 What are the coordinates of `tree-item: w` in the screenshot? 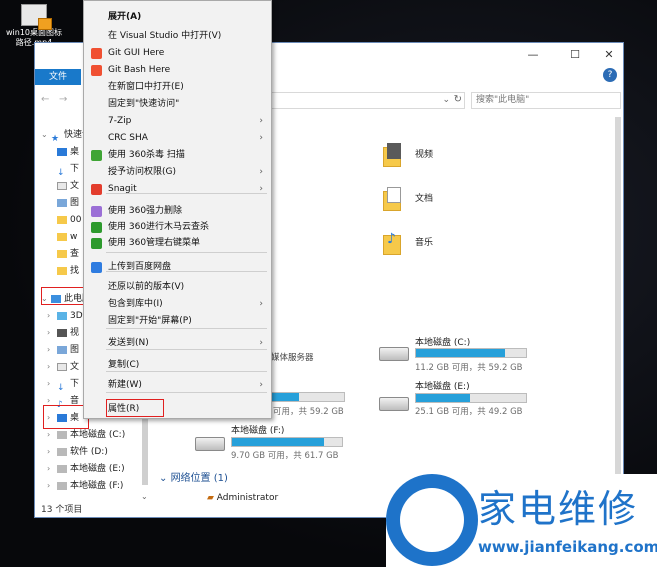 It's located at (67, 237).